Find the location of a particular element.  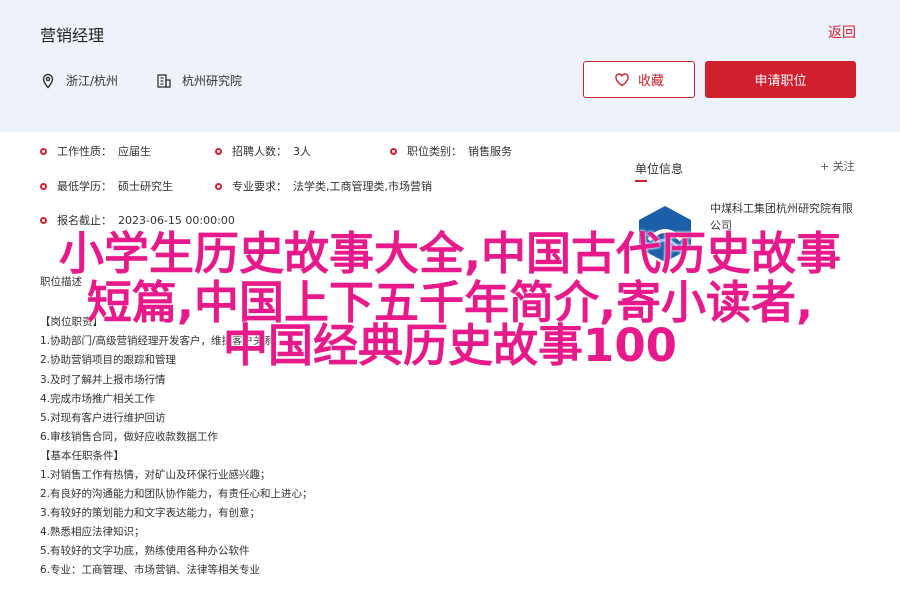

title-underline is located at coordinates (641, 181).